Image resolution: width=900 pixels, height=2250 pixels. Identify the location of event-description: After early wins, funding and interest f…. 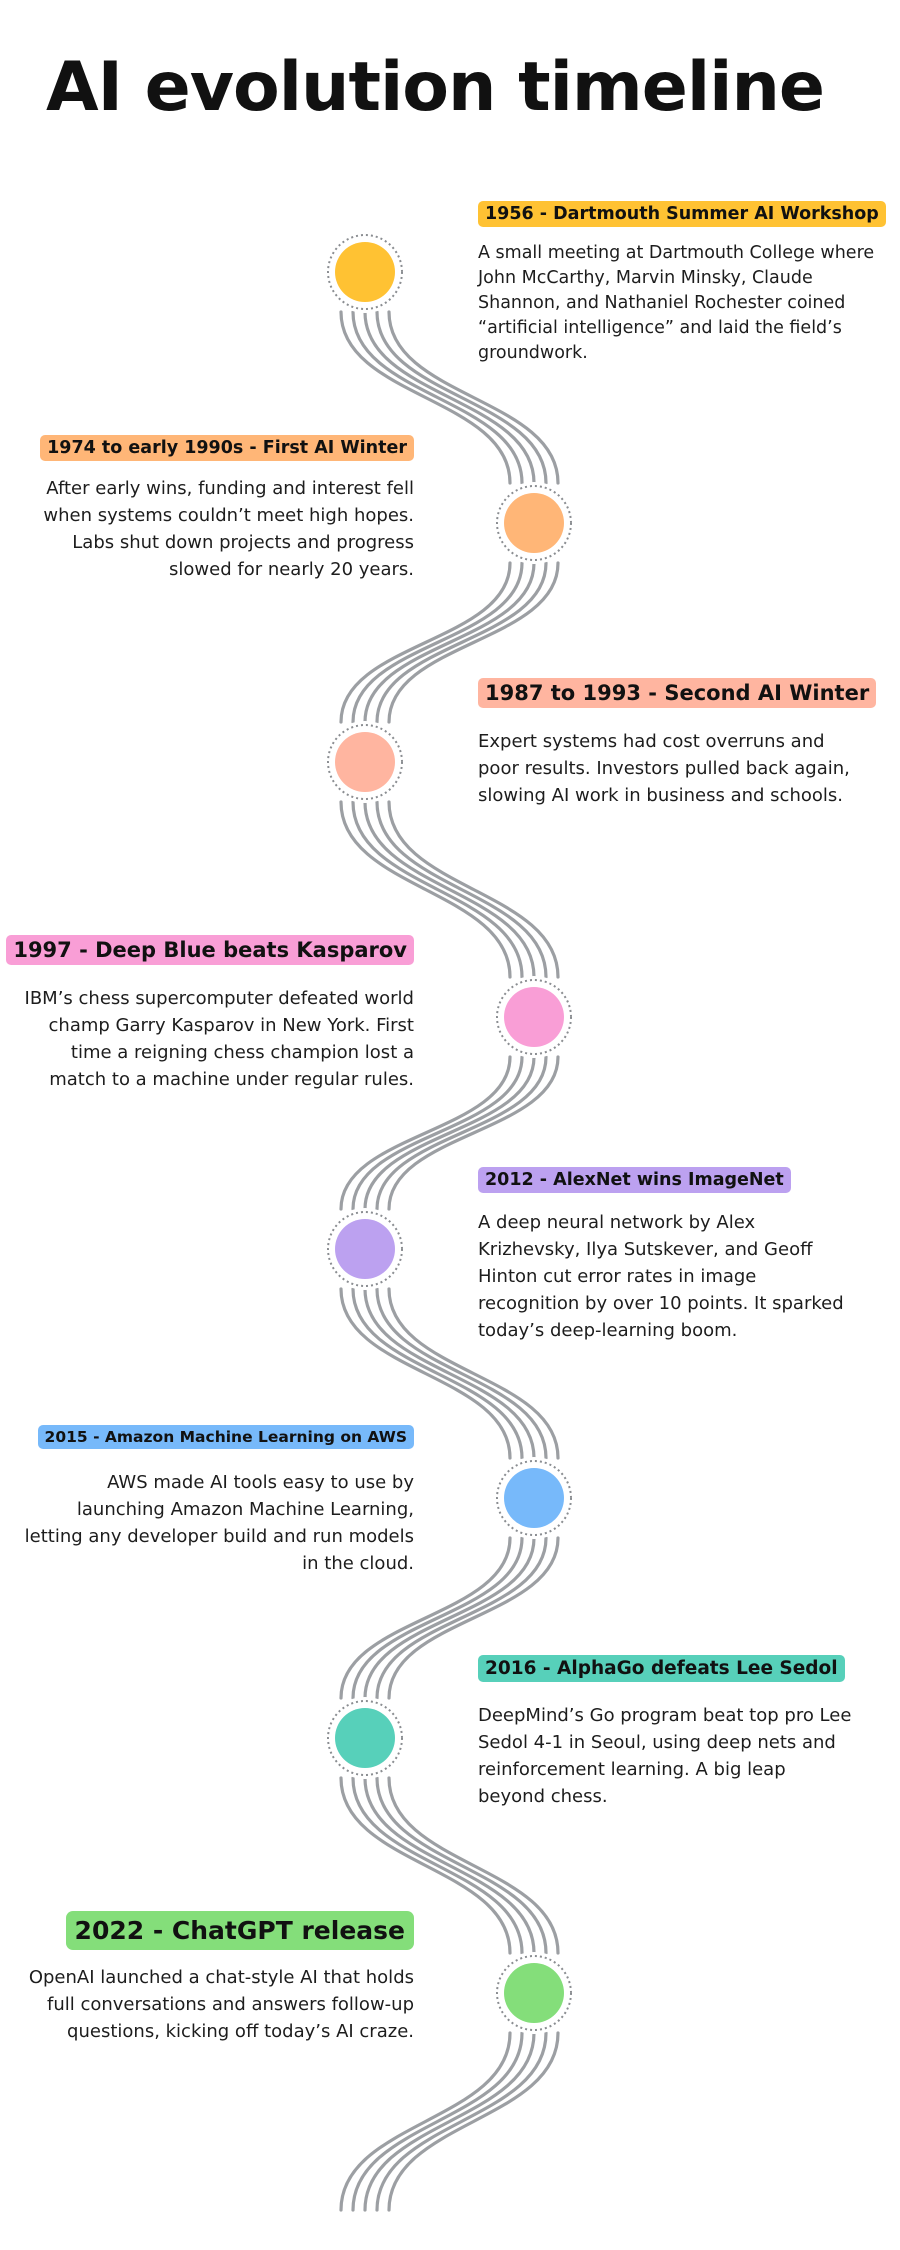
(228, 529).